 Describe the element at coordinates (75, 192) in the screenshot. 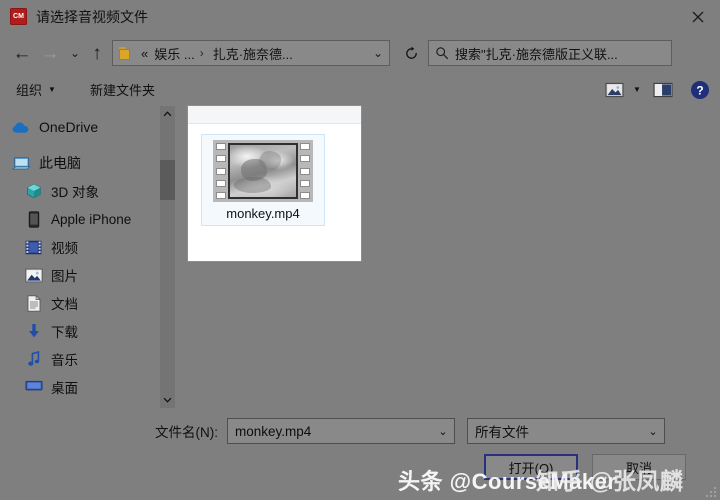

I see `sidebar-item-label: 3D 对象` at that location.